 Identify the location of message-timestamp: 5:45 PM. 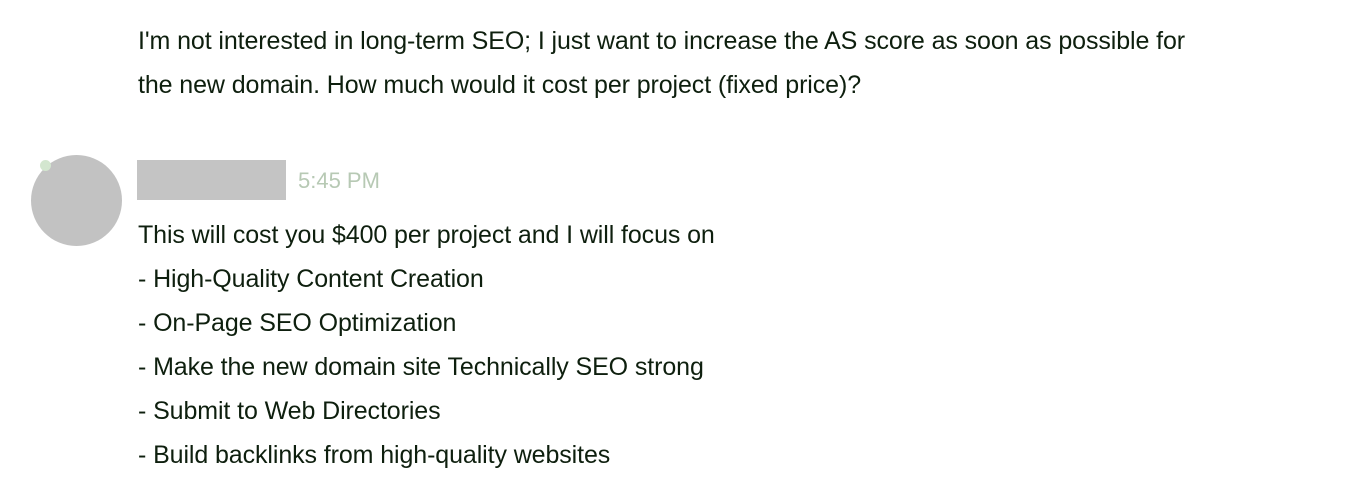
(339, 180).